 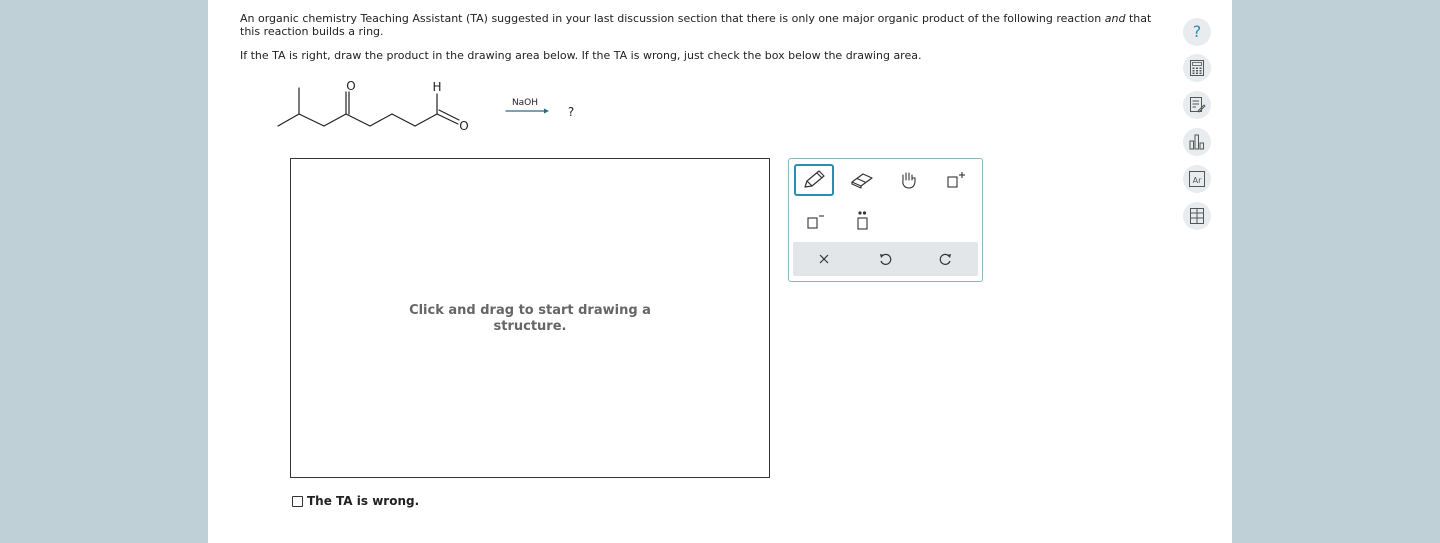 I want to click on periodic-table-button: Ar, so click(x=1197, y=179).